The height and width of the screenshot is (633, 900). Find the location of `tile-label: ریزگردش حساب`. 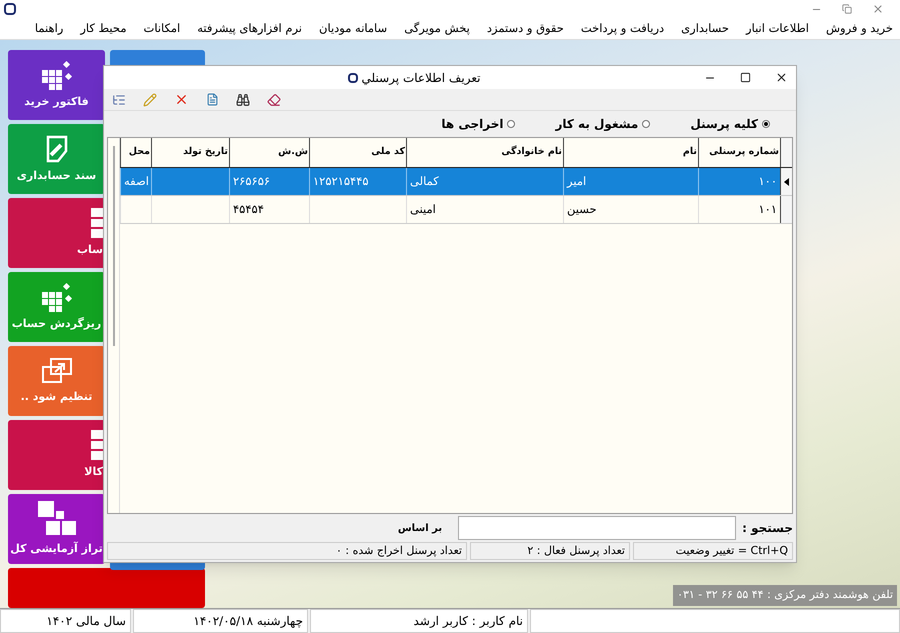

tile-label: ریزگردش حساب is located at coordinates (57, 324).